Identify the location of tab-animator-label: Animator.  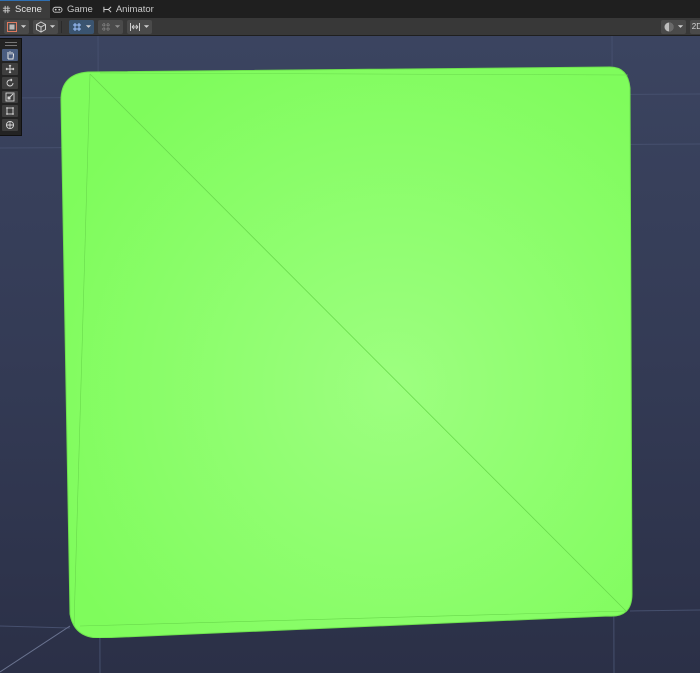
(134, 9).